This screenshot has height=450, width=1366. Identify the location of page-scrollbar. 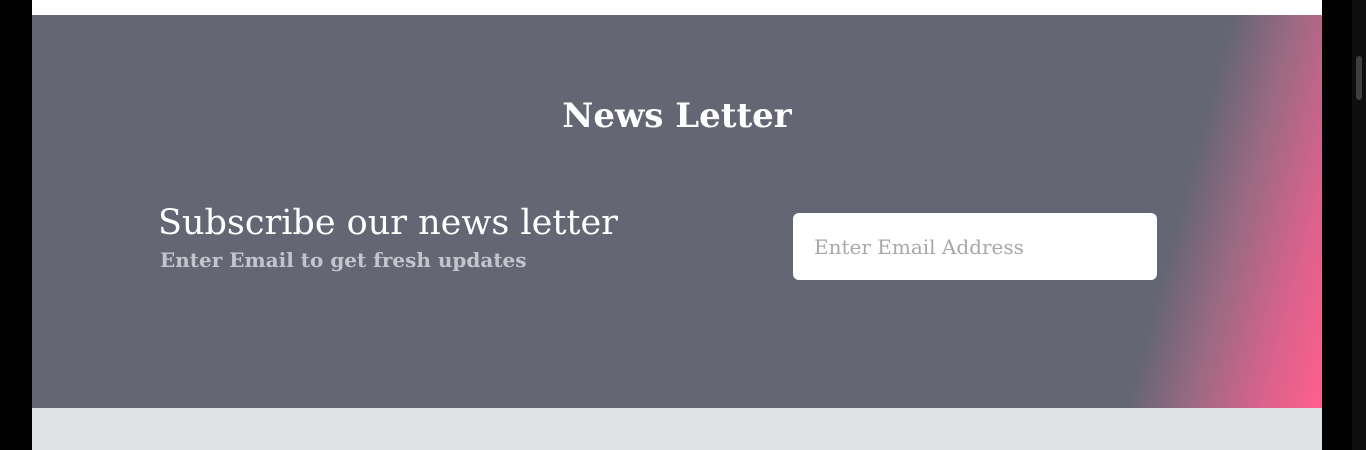
(1359, 225).